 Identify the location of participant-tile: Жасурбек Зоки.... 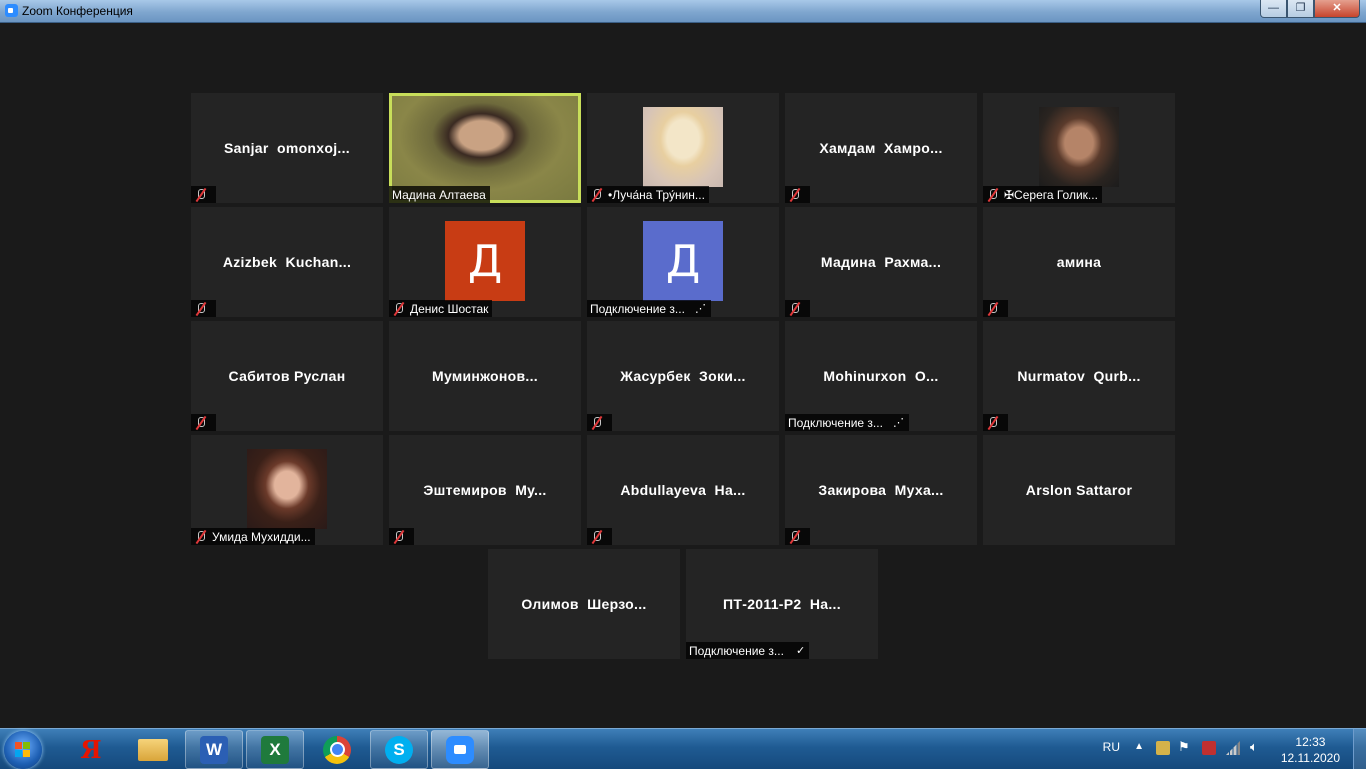
(683, 376).